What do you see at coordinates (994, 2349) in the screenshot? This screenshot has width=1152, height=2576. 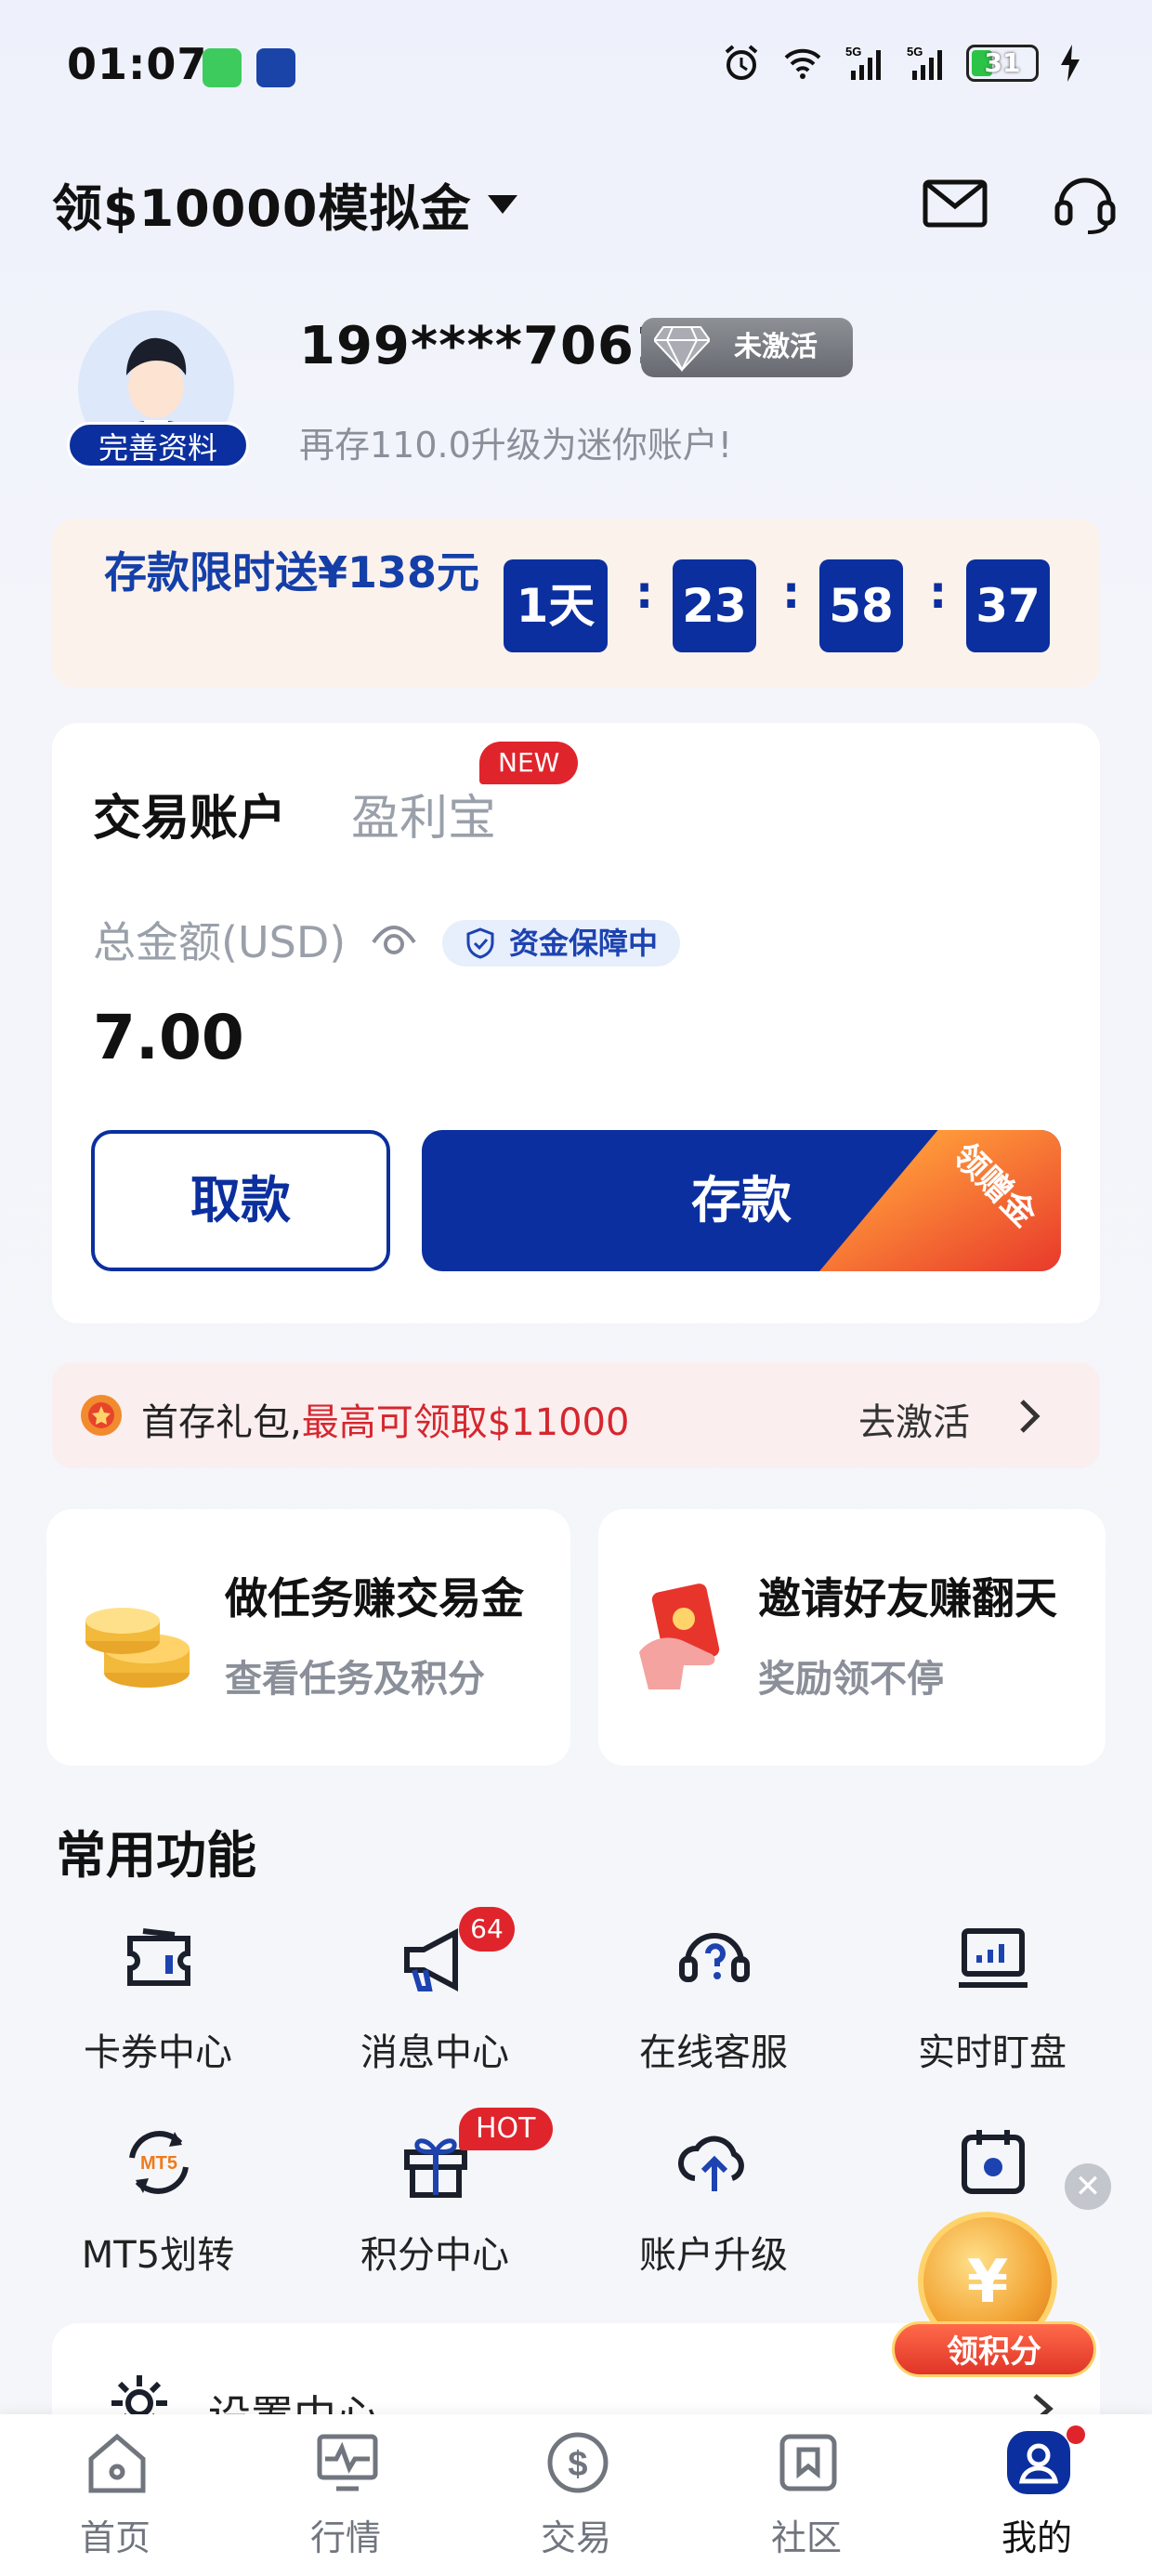 I see `claim-points-label: 领积分` at bounding box center [994, 2349].